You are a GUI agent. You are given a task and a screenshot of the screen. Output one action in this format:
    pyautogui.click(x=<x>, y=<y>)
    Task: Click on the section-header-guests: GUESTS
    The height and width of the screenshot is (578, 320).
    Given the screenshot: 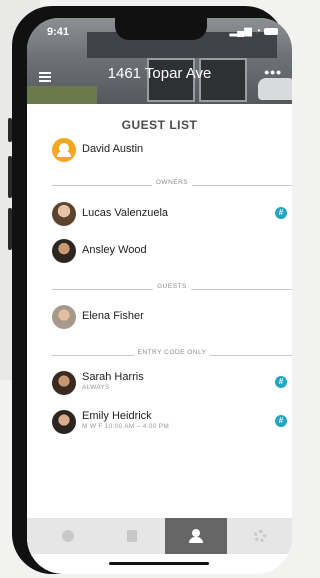 What is the action you would take?
    pyautogui.click(x=172, y=287)
    